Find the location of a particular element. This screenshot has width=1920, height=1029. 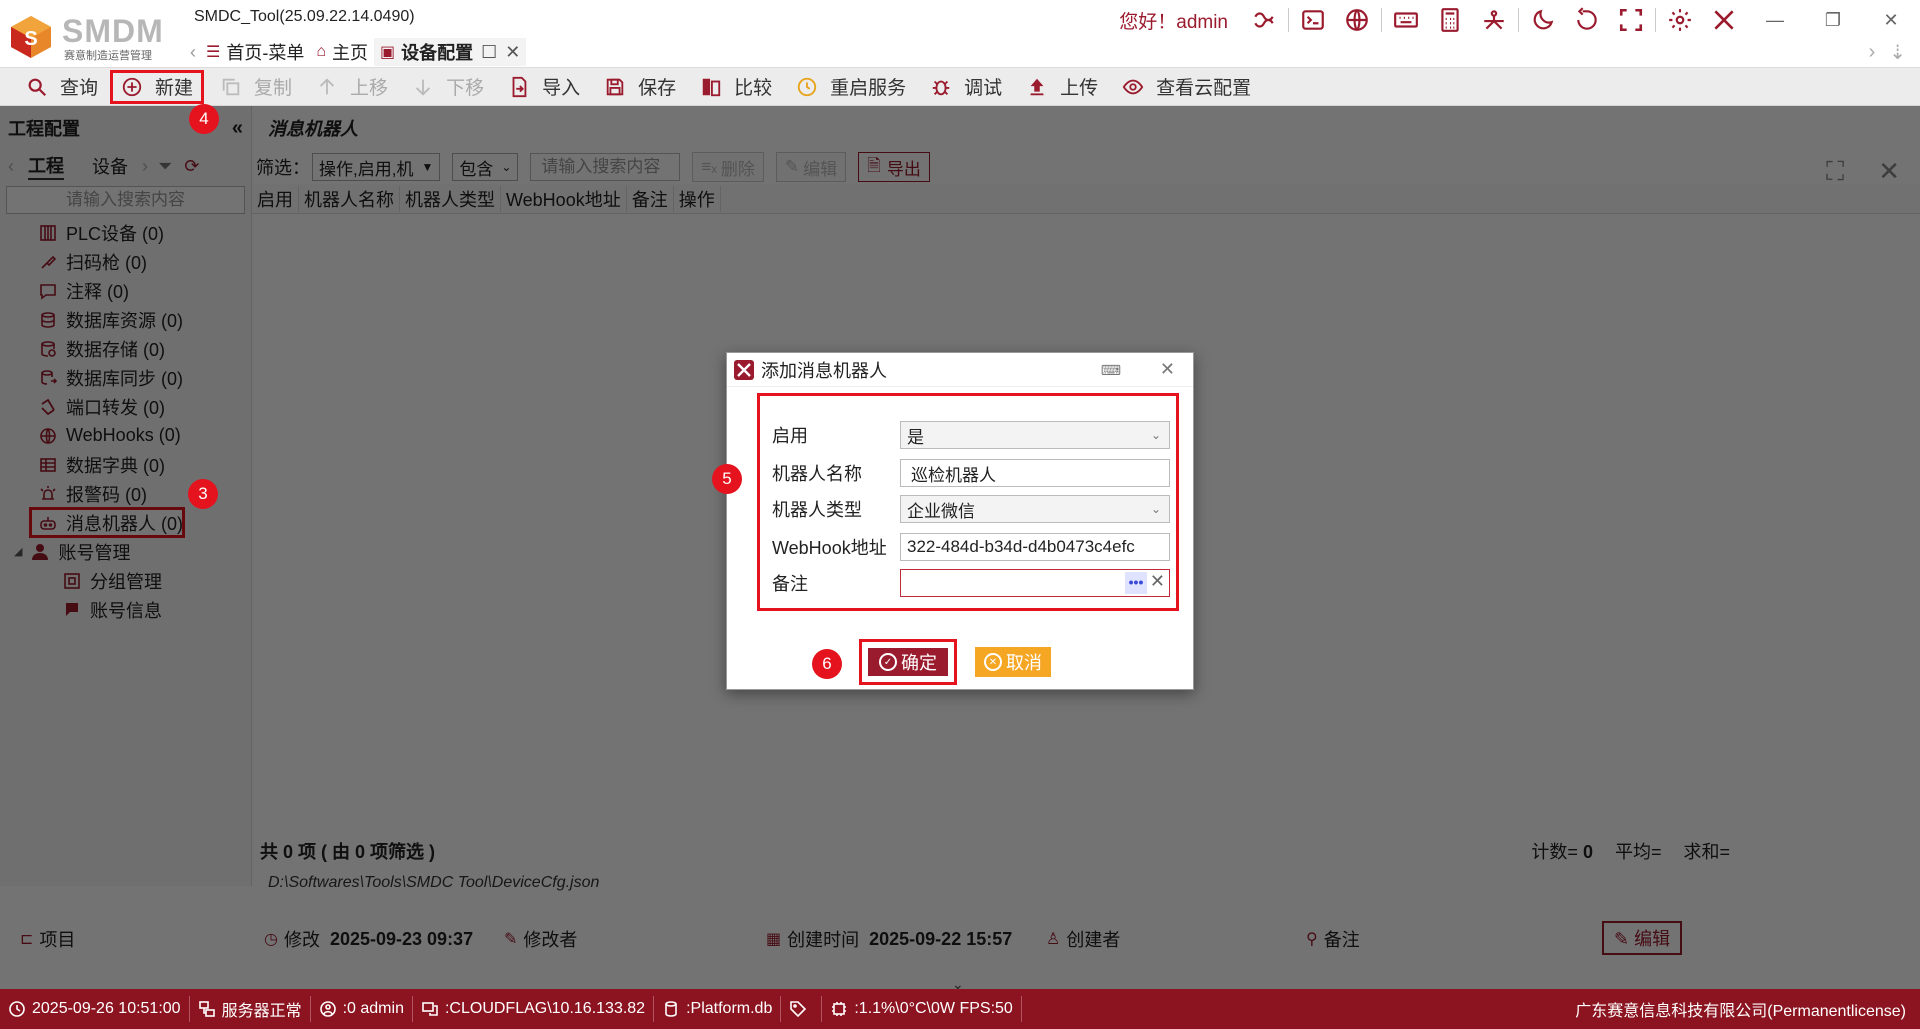

filter-operator-select: 包含 ⌄ is located at coordinates (485, 167).